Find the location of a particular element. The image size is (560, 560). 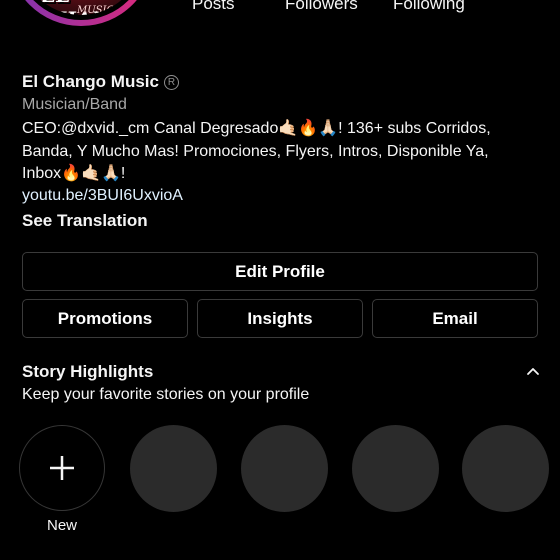

avatar-ring: EL CHANGO MUSIC is located at coordinates (81, 10).